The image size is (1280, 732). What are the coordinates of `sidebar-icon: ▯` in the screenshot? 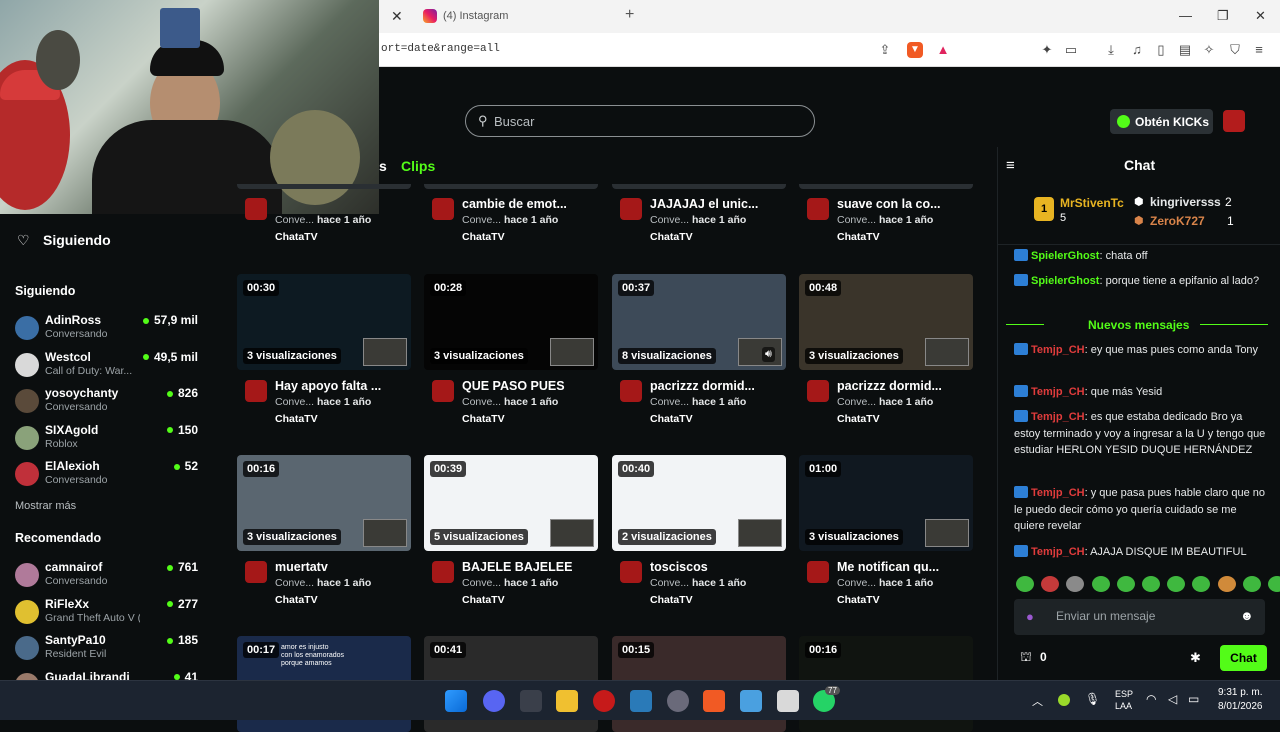 It's located at (1161, 50).